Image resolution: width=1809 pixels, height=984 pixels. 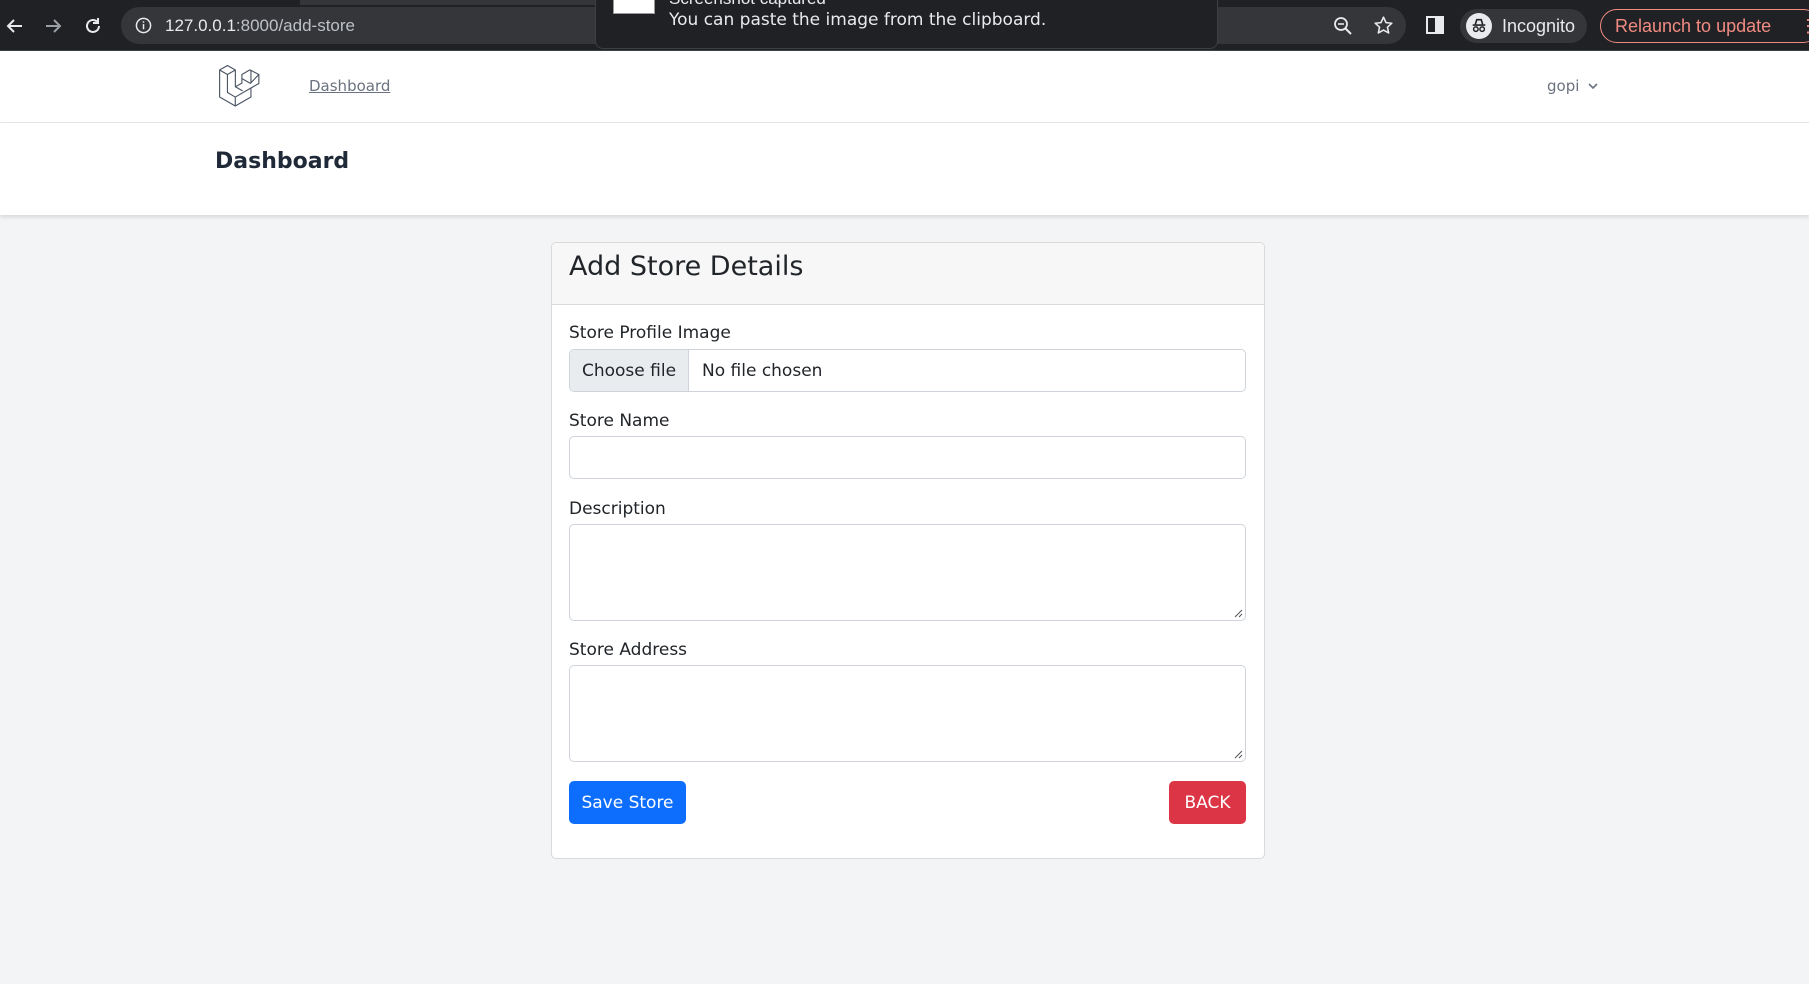 What do you see at coordinates (619, 421) in the screenshot?
I see `store-name-label: Store Name` at bounding box center [619, 421].